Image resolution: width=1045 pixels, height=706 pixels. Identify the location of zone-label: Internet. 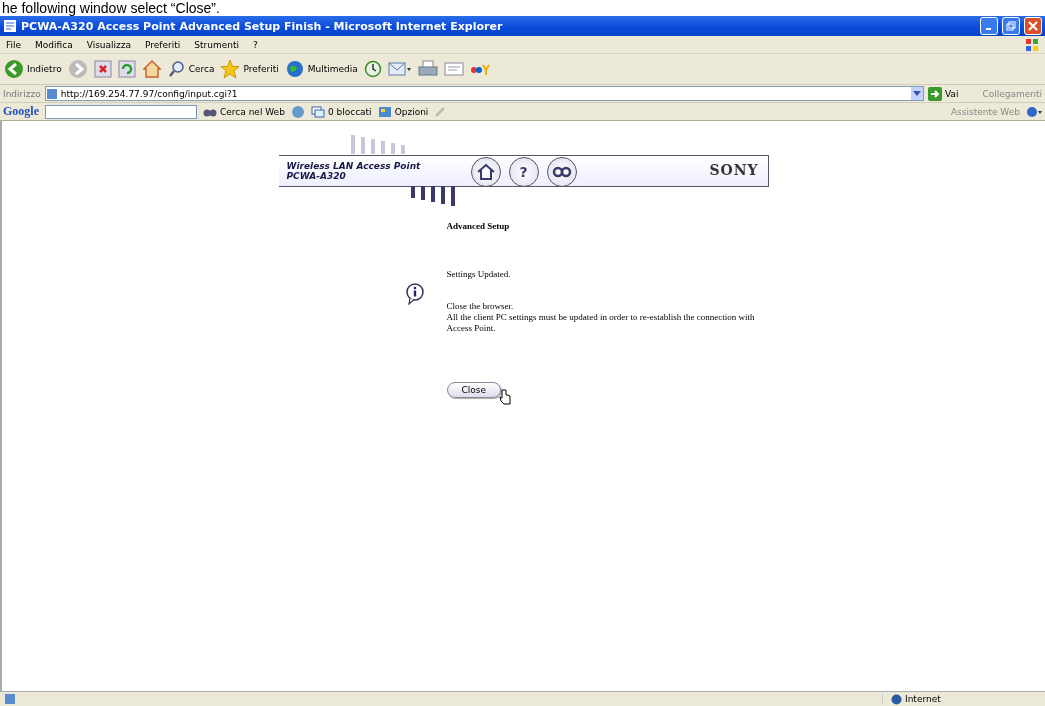
(923, 699).